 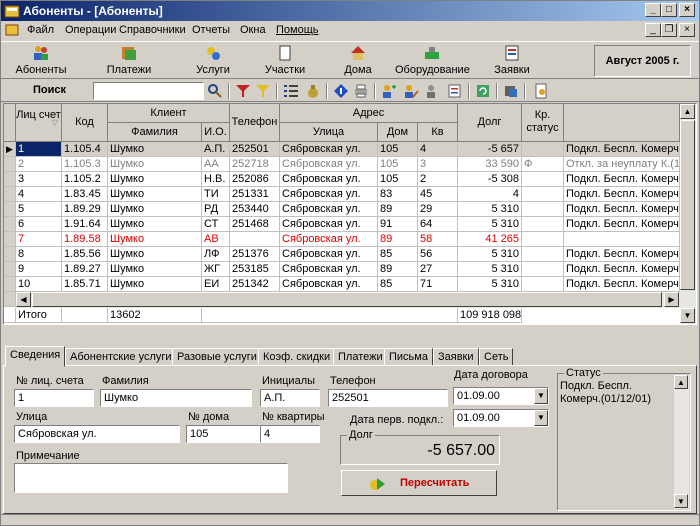 I want to click on clear-filter-button, so click(x=263, y=91).